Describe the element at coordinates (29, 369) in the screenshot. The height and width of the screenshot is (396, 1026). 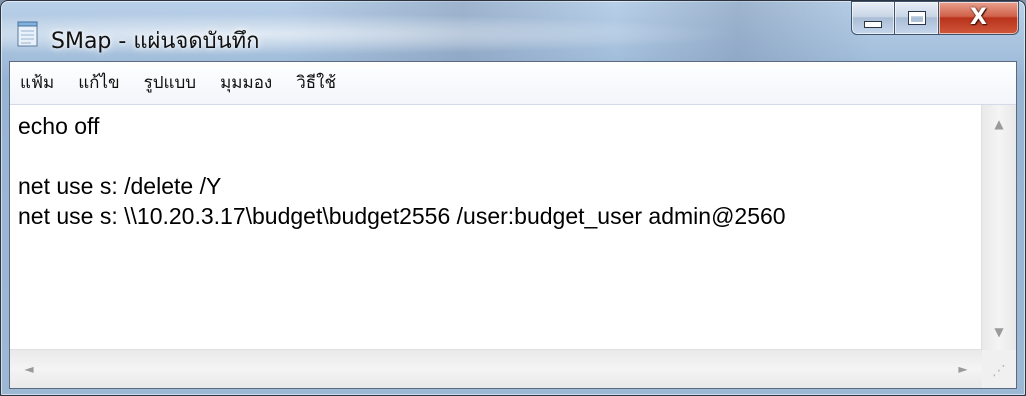
I see `scroll-left-icon: ◄` at that location.